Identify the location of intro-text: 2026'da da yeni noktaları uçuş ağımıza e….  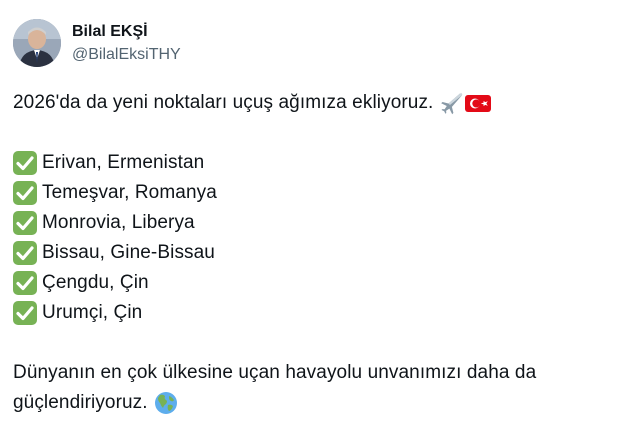
(223, 102).